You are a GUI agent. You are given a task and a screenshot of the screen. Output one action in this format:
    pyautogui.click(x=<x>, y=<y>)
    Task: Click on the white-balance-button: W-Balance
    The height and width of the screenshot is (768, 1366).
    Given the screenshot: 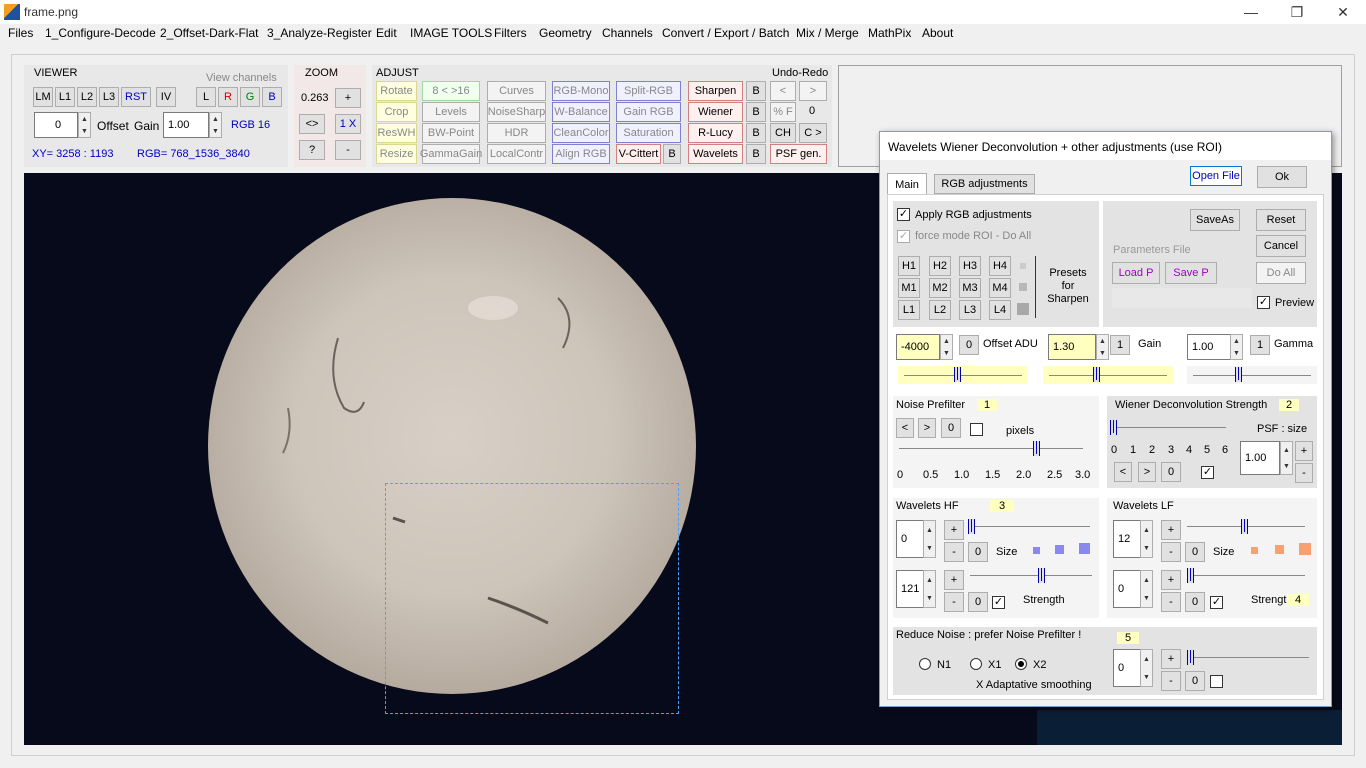 What is the action you would take?
    pyautogui.click(x=581, y=112)
    